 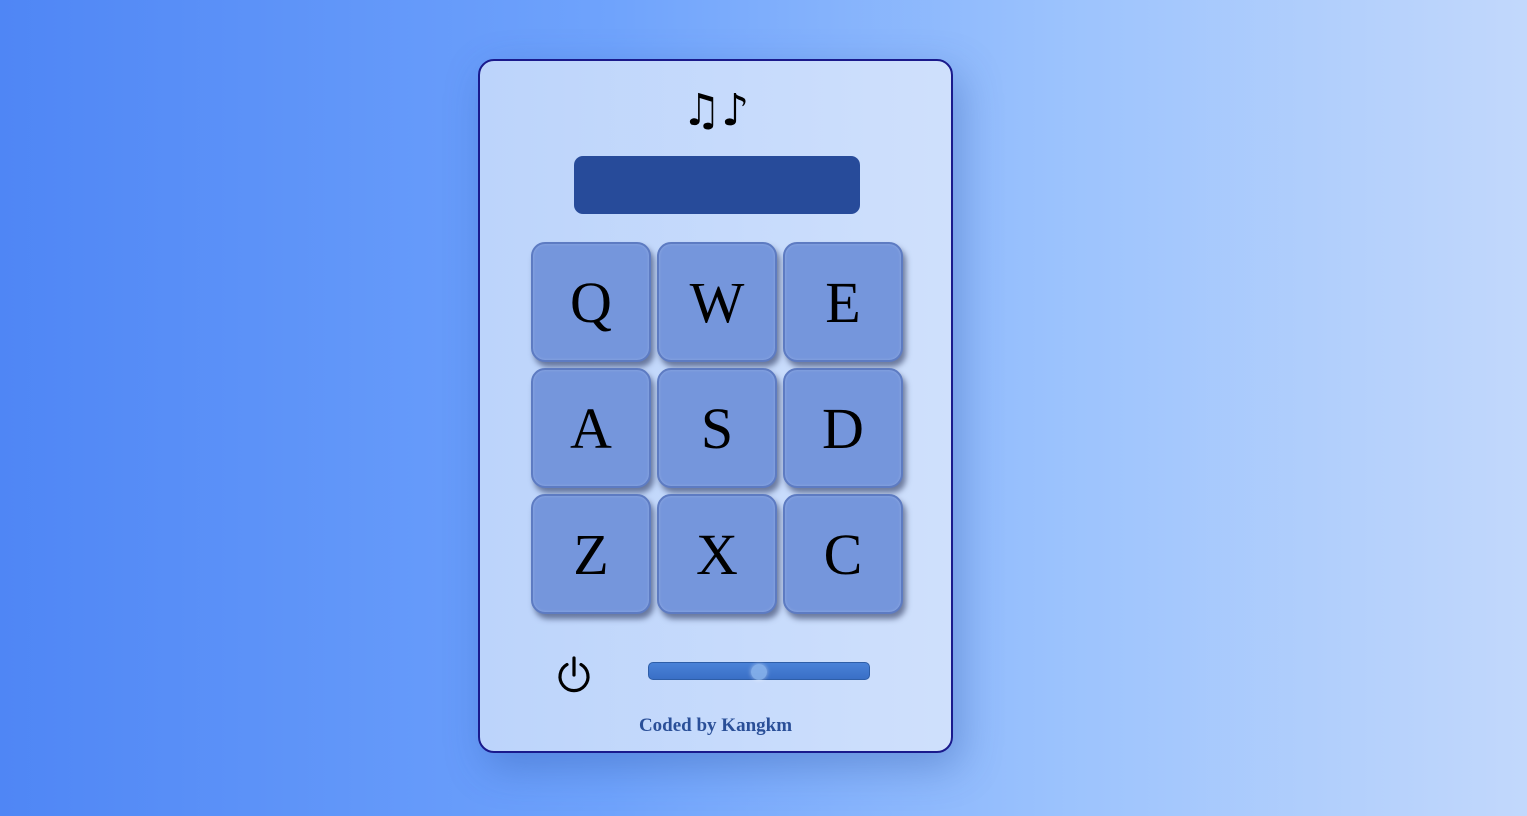 I want to click on volume-slider, so click(x=759, y=671).